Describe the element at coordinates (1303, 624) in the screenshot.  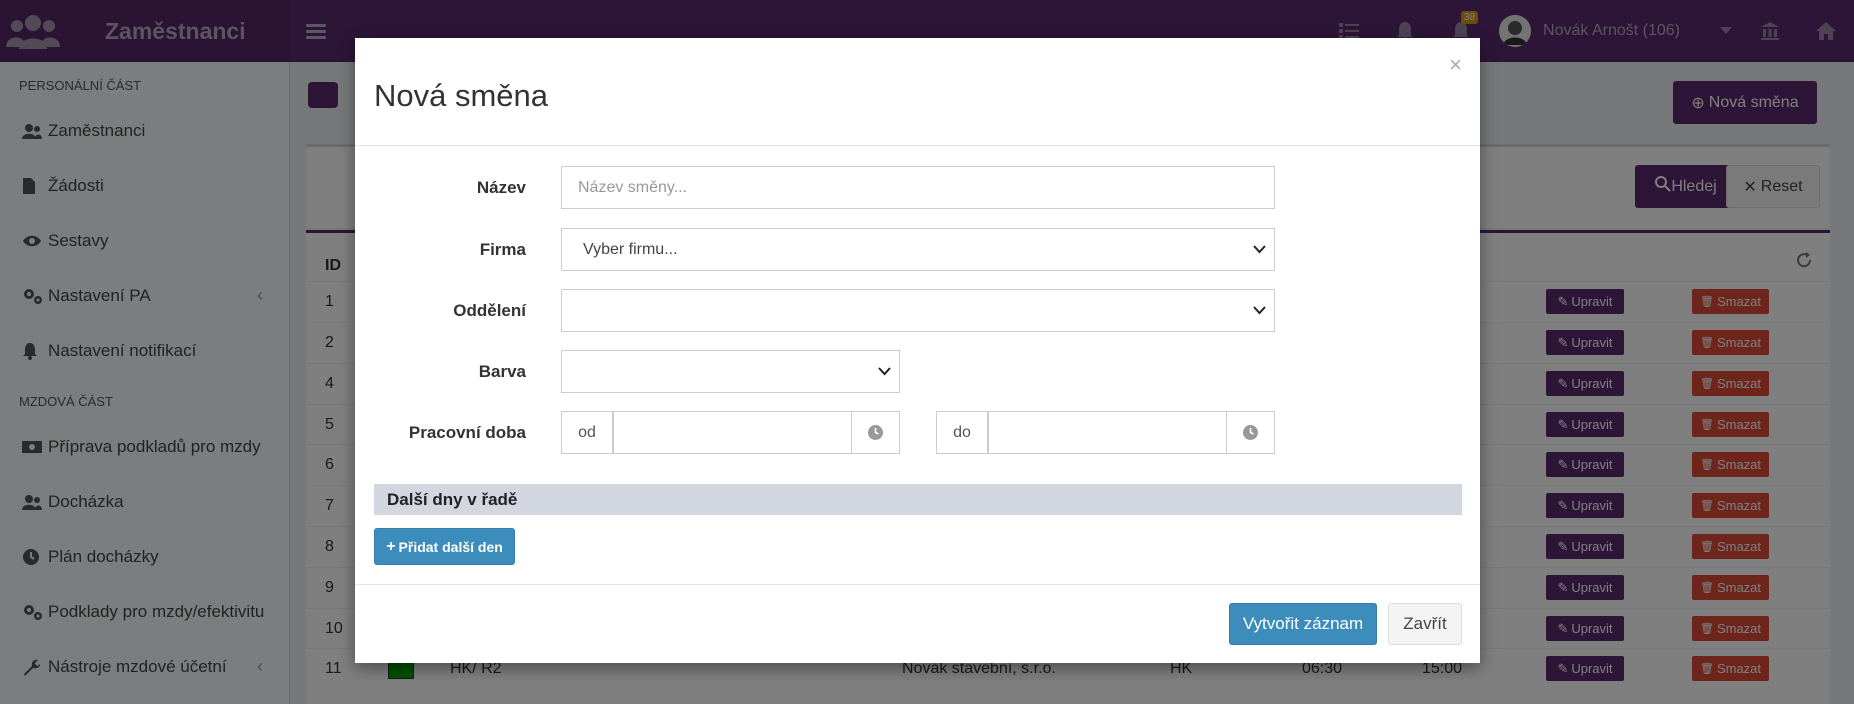
I see `create-record-button: Vytvořit záznam` at that location.